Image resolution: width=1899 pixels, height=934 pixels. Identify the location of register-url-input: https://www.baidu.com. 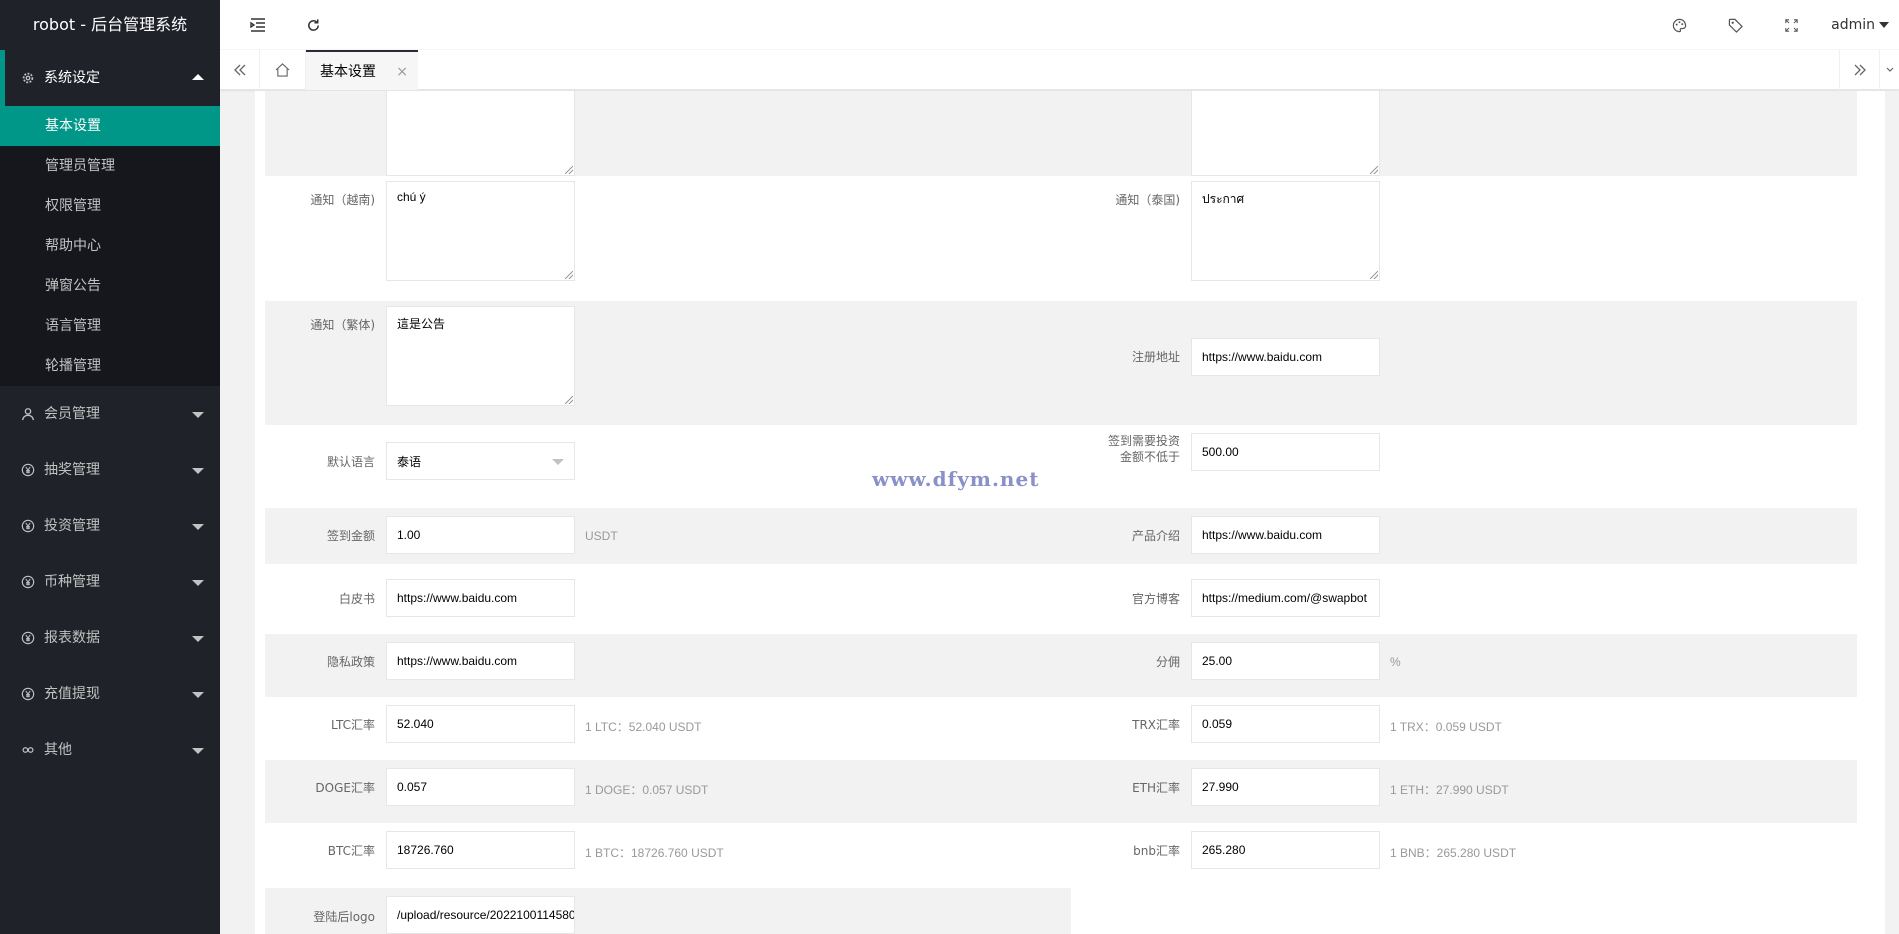
(1285, 357).